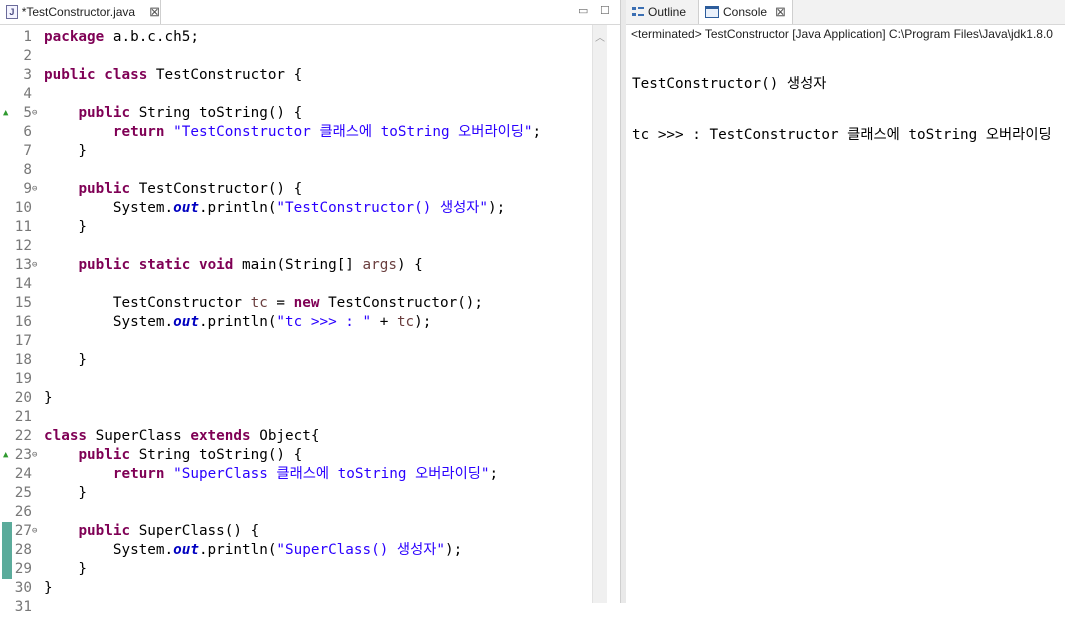  What do you see at coordinates (23, 227) in the screenshot?
I see `line-number: 11` at bounding box center [23, 227].